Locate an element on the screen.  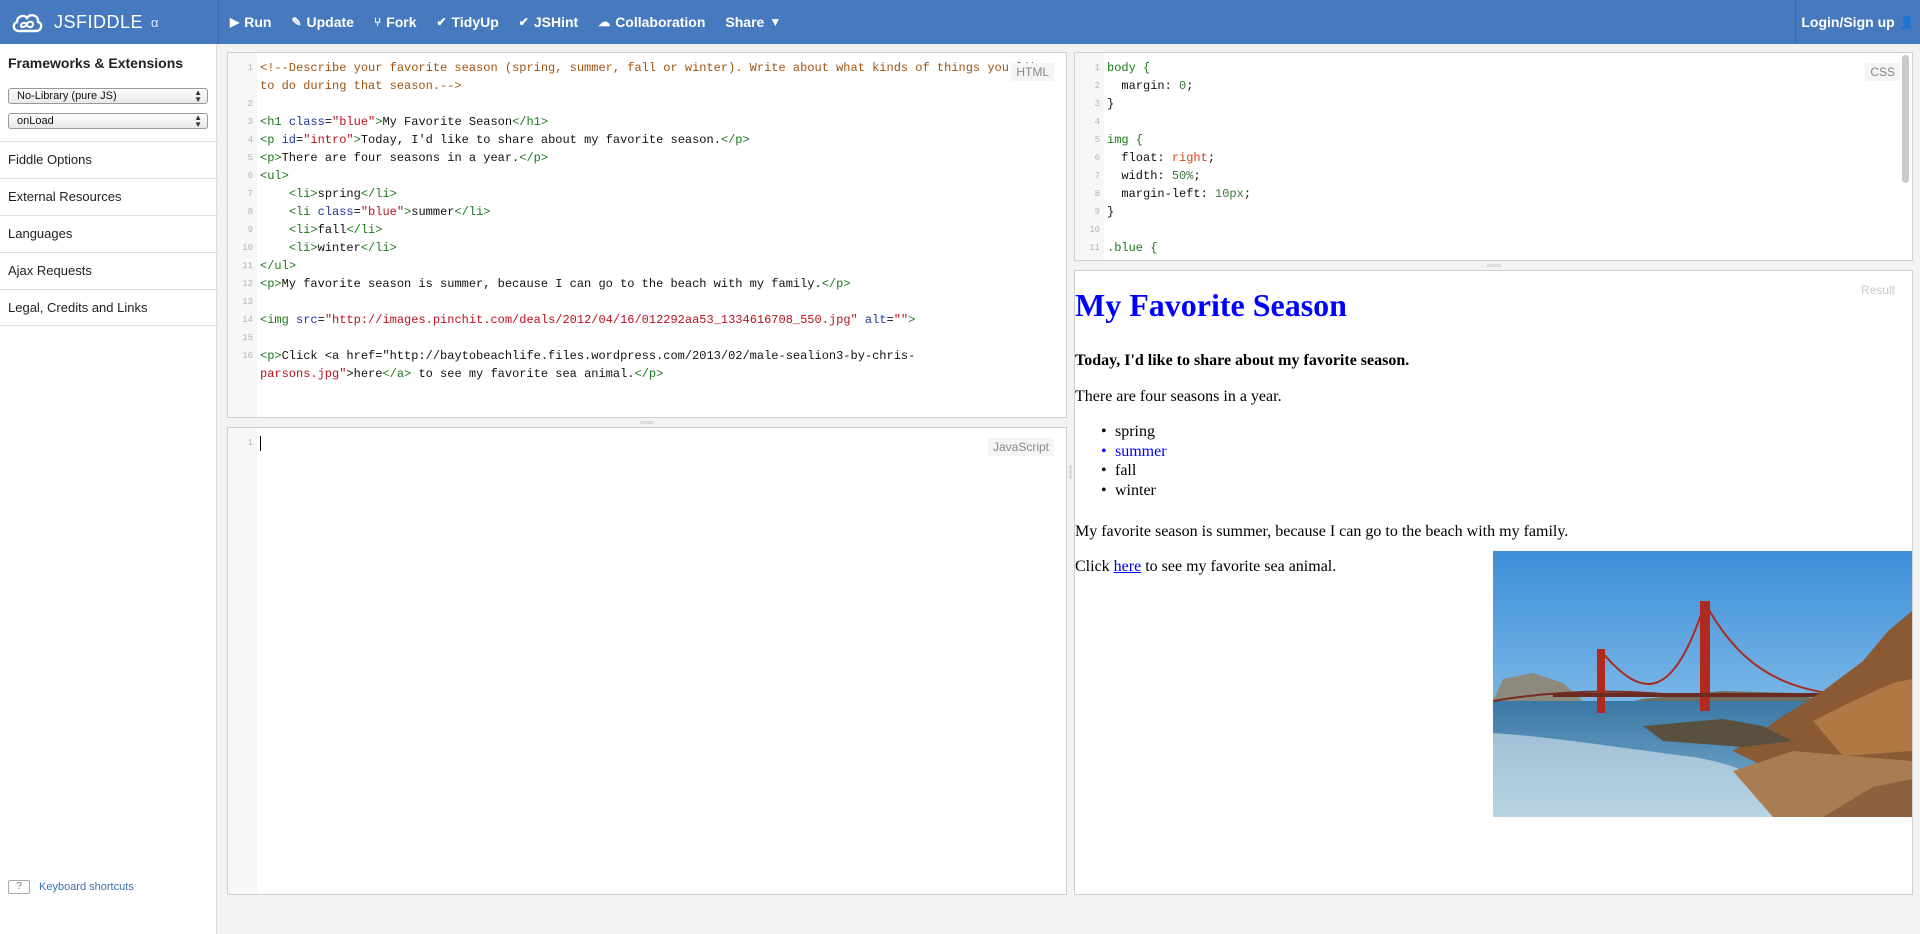
code-line: 15 is located at coordinates (647, 338).